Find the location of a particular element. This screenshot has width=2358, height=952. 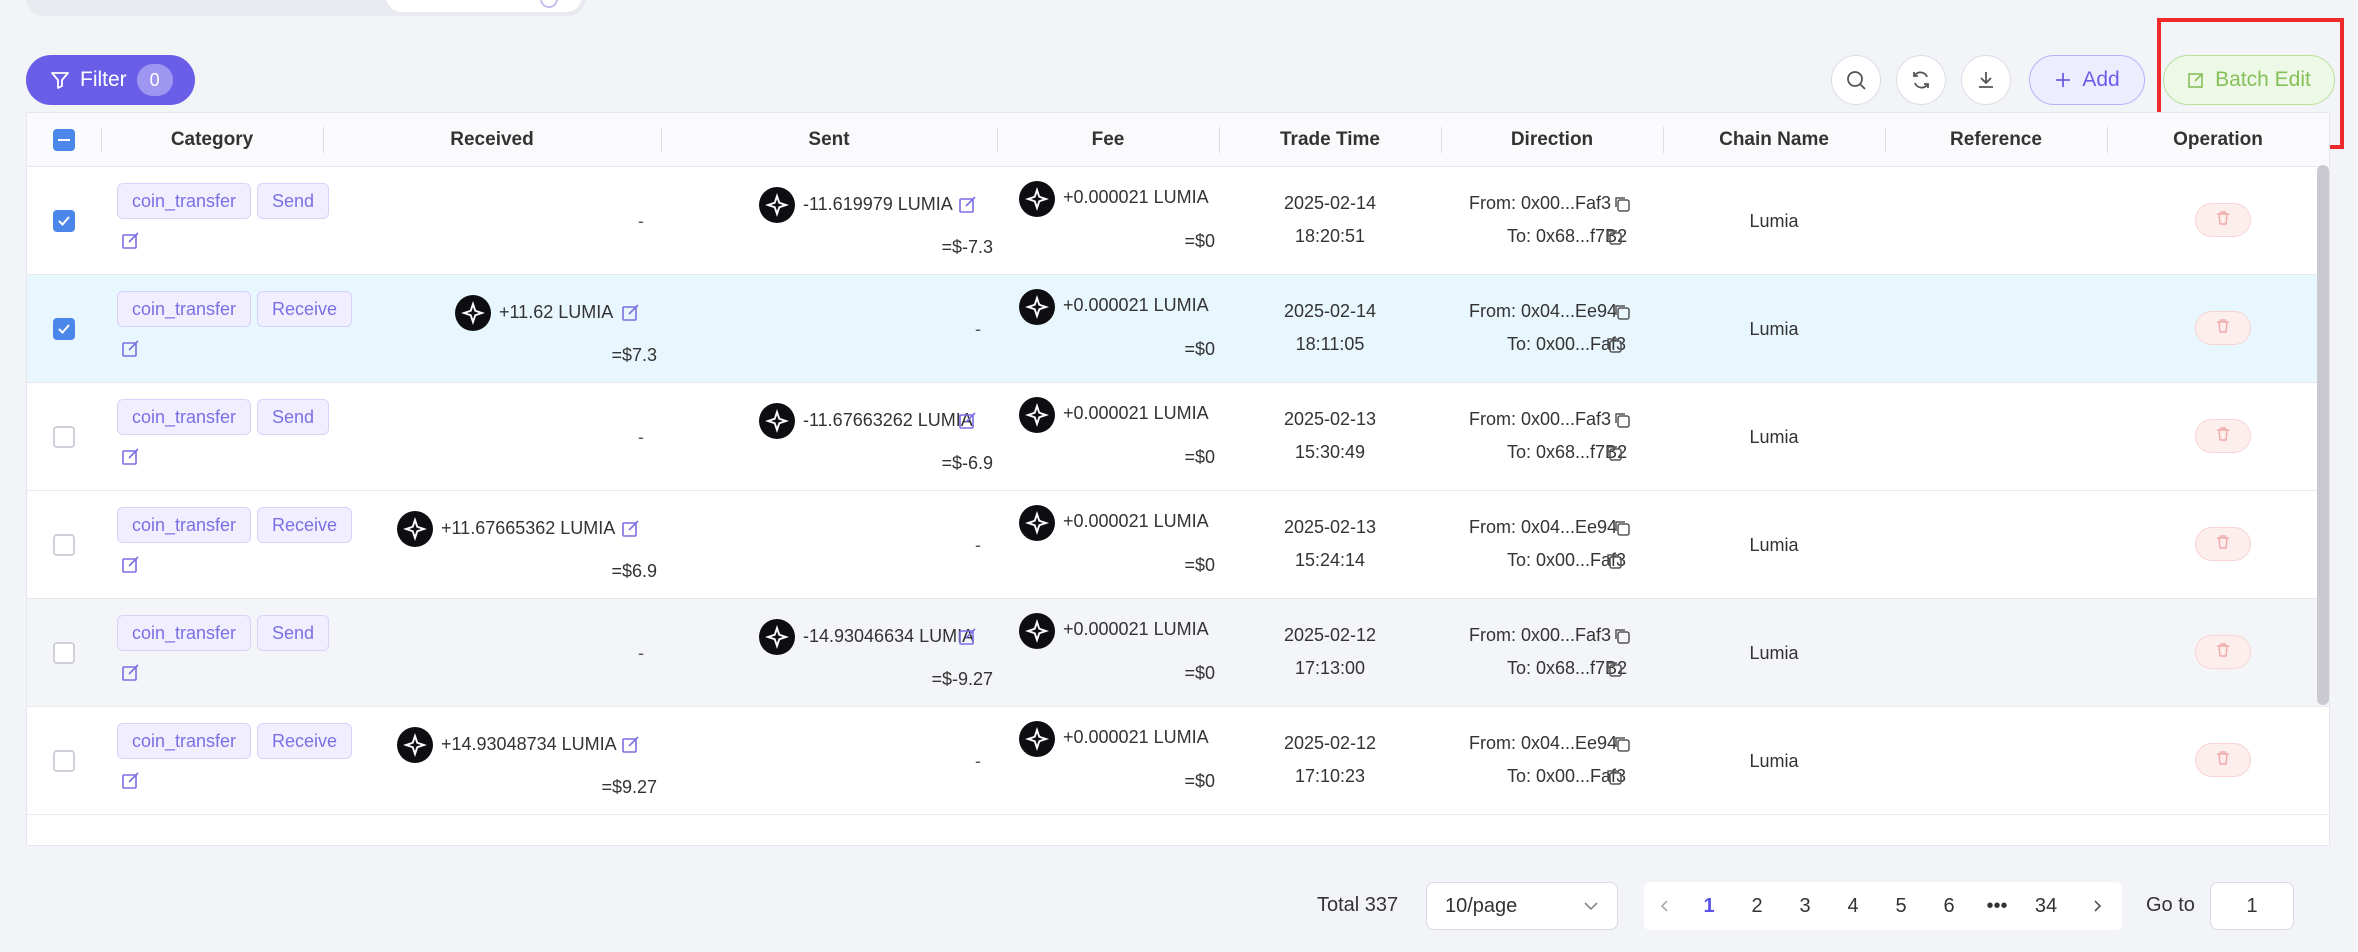

fee-usd: =$0 is located at coordinates (1199, 349).